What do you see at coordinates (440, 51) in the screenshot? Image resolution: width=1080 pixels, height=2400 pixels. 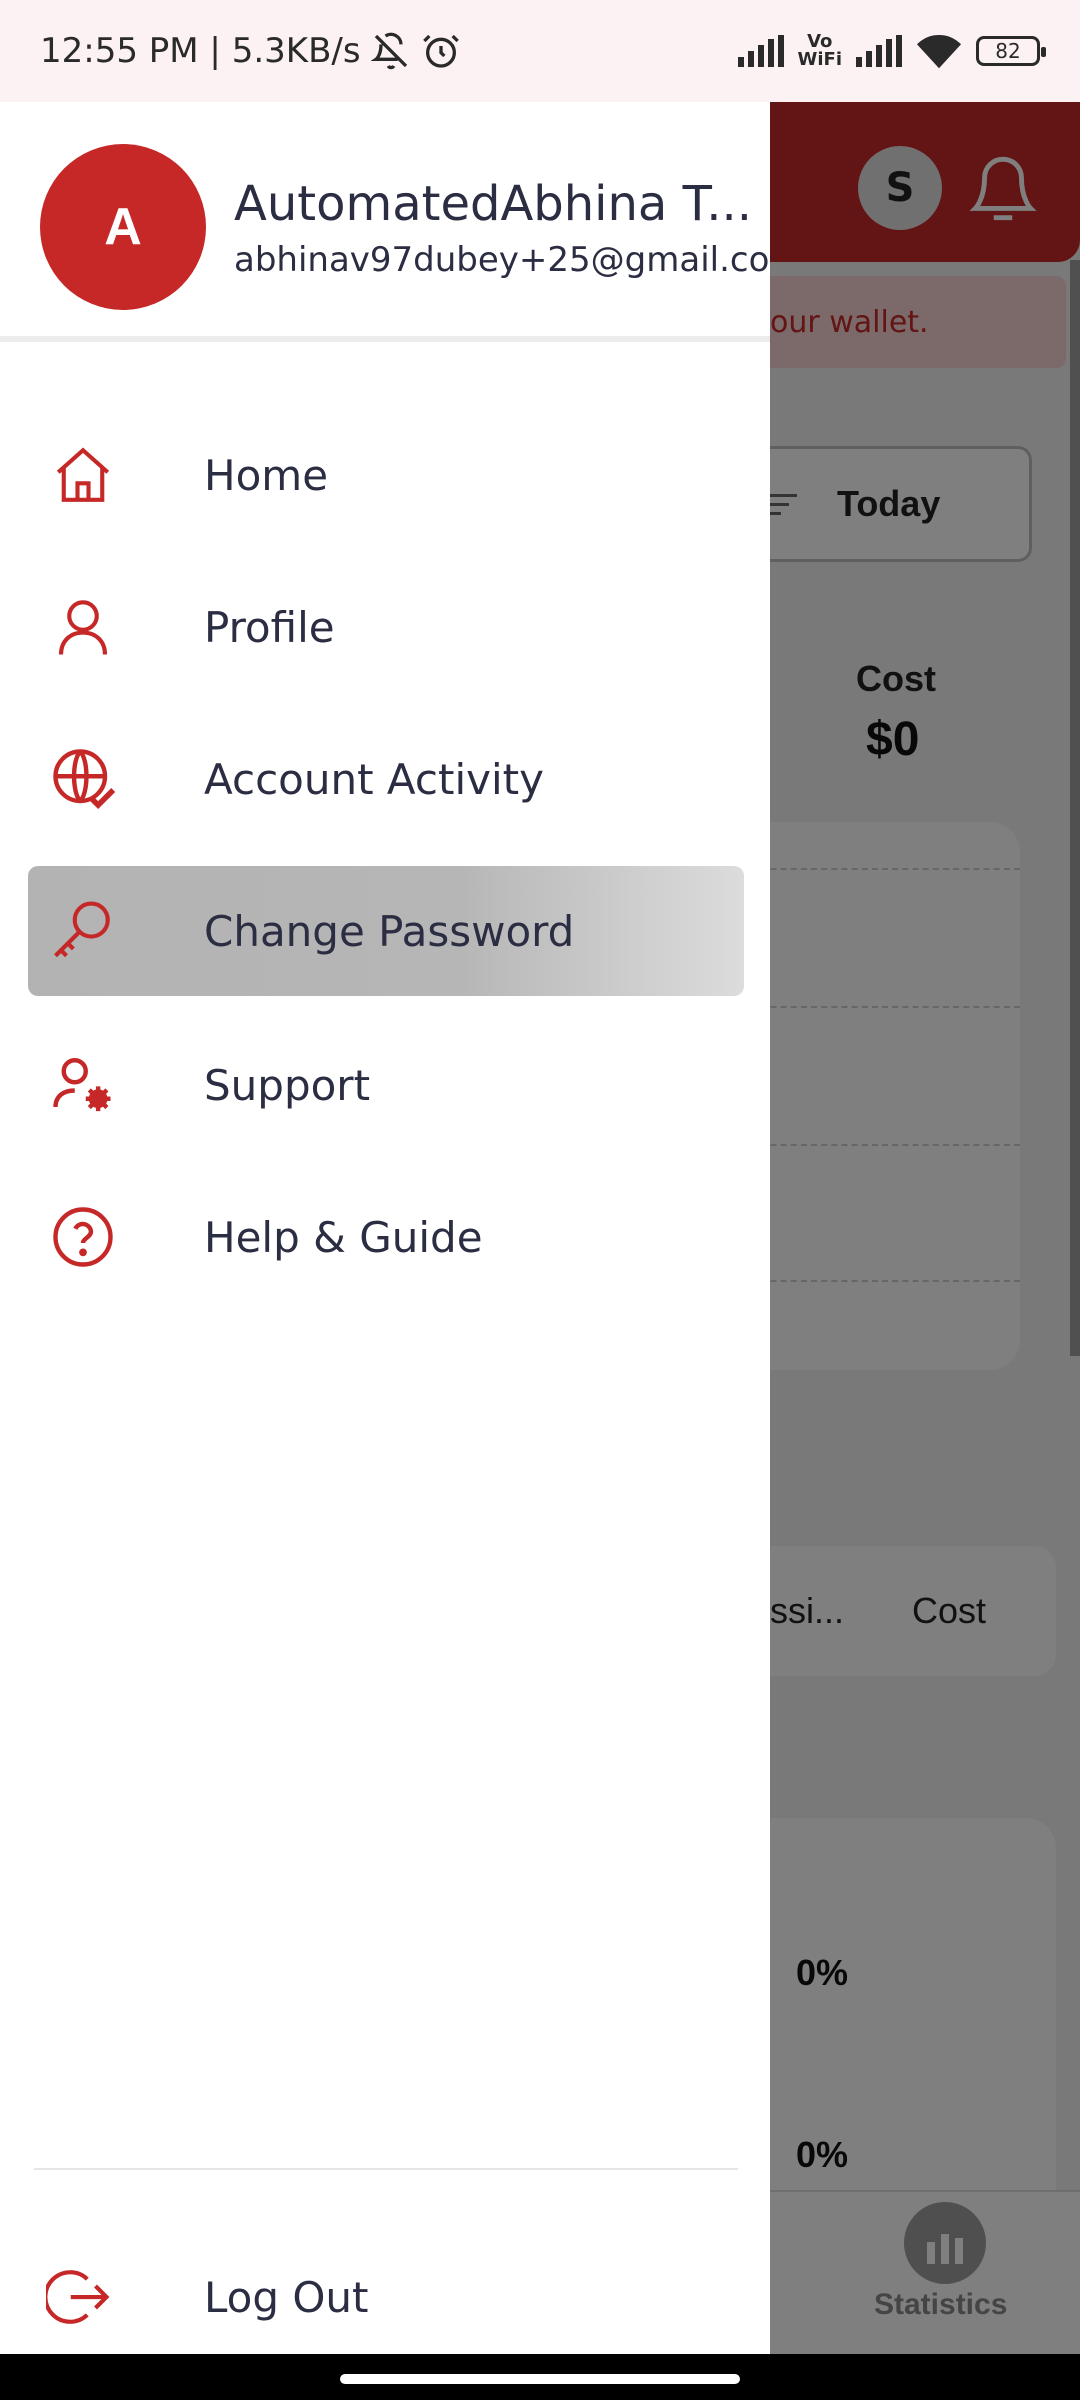 I see `alarm-icon` at bounding box center [440, 51].